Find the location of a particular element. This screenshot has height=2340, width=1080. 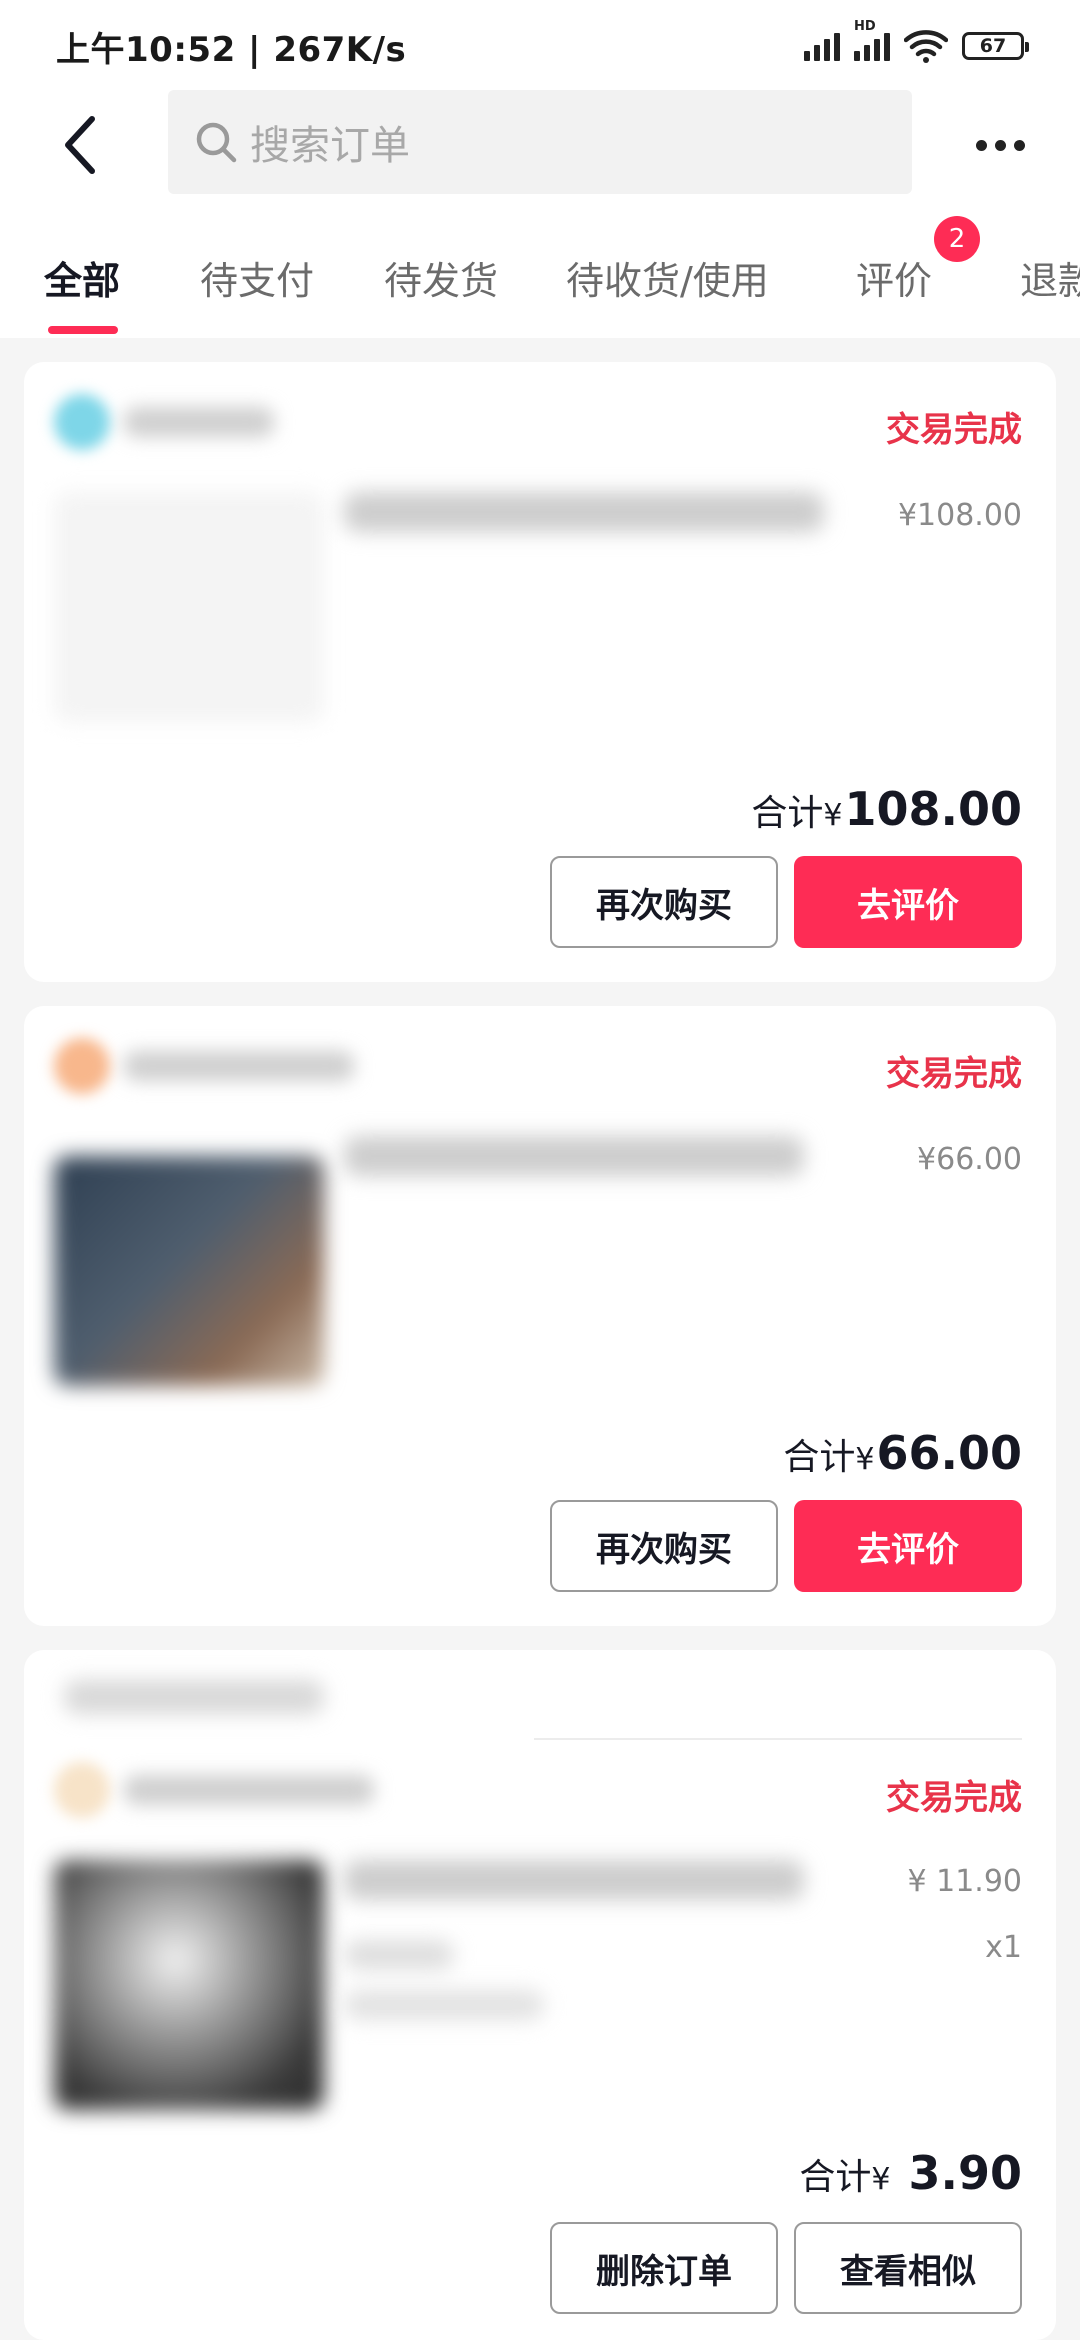

back-arrow-icon is located at coordinates (80, 145).